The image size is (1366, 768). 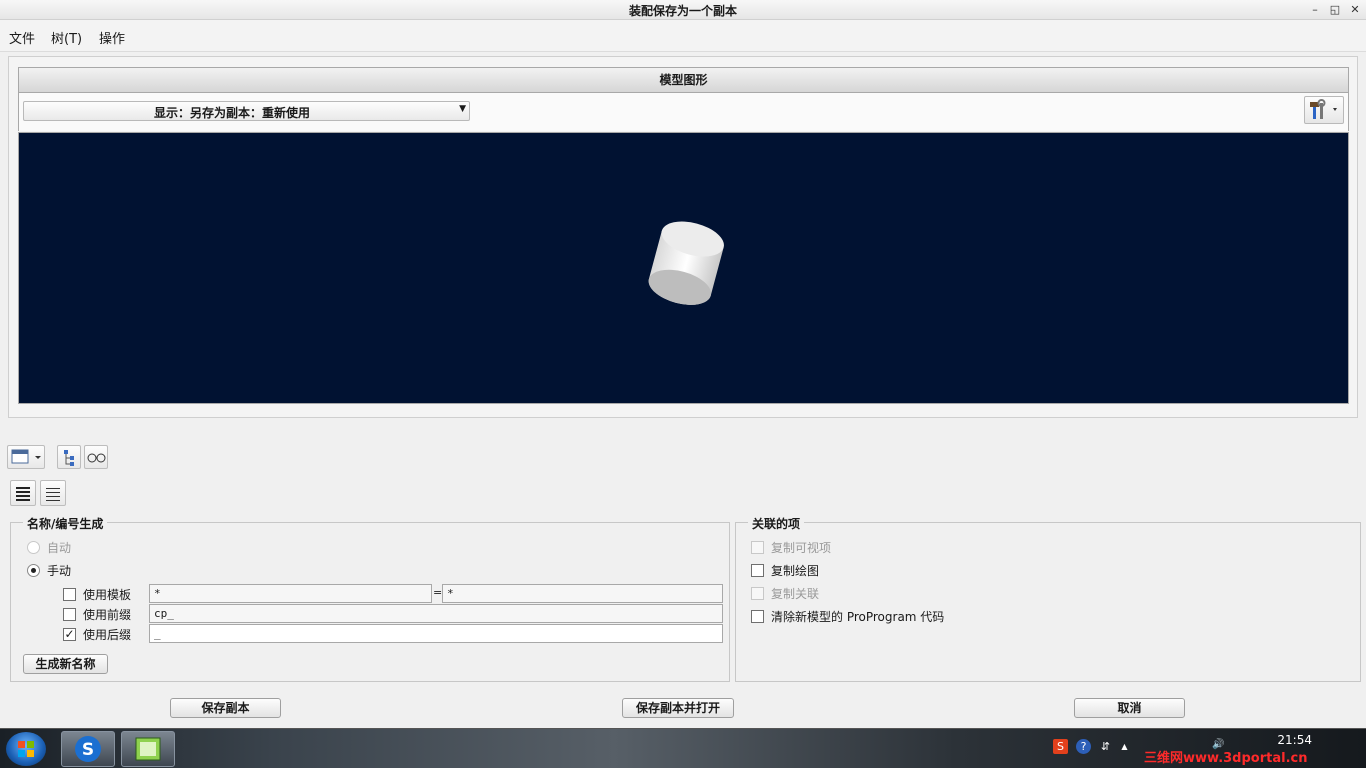 What do you see at coordinates (22, 37) in the screenshot?
I see `menu-file: 文件` at bounding box center [22, 37].